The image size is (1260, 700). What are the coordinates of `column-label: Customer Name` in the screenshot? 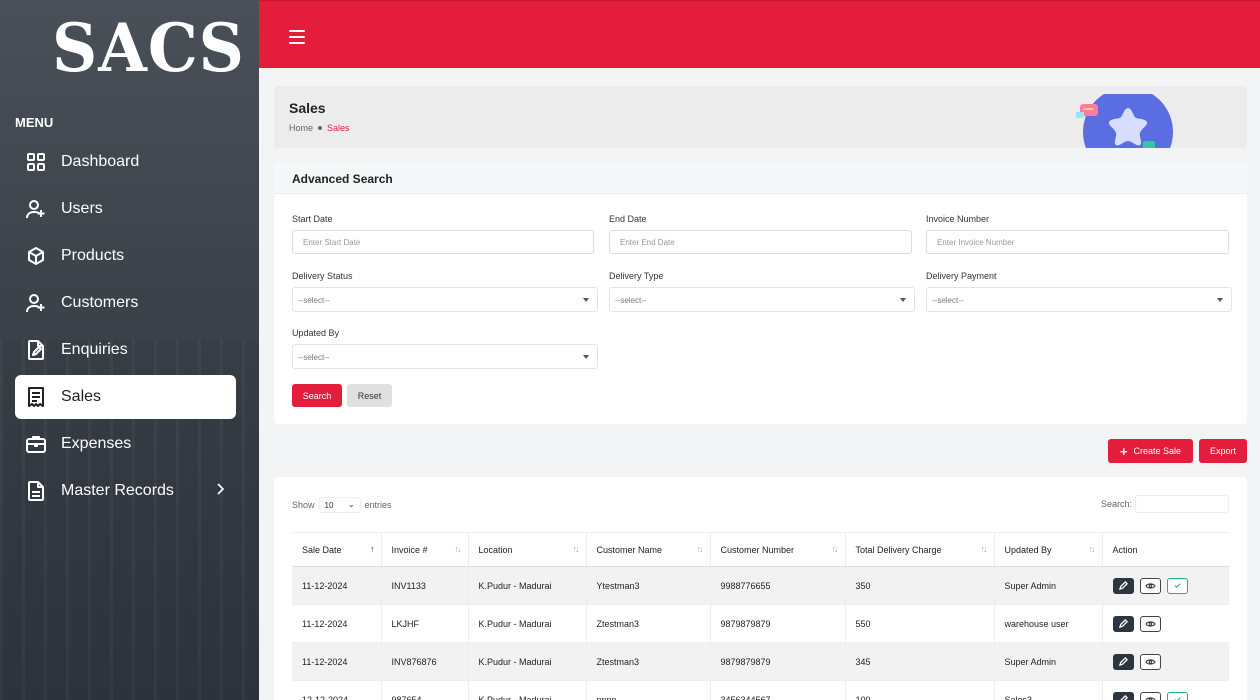 It's located at (629, 549).